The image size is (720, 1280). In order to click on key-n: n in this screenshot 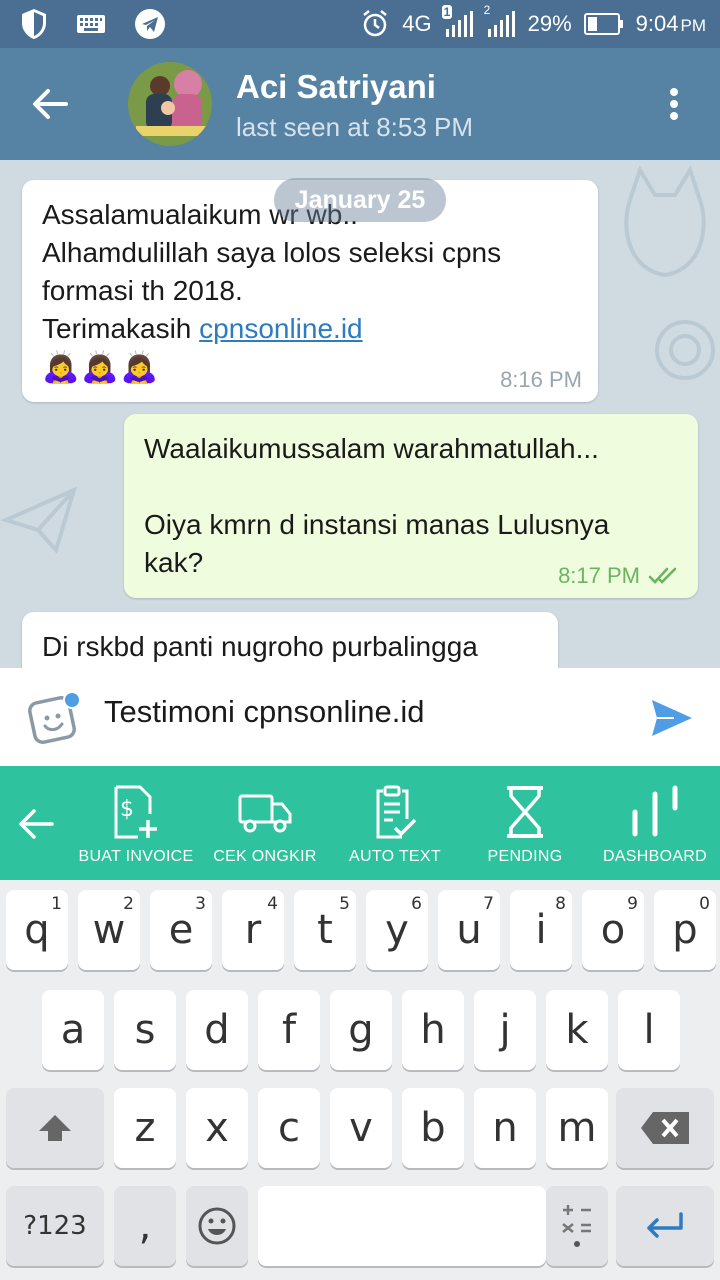, I will do `click(505, 1128)`.